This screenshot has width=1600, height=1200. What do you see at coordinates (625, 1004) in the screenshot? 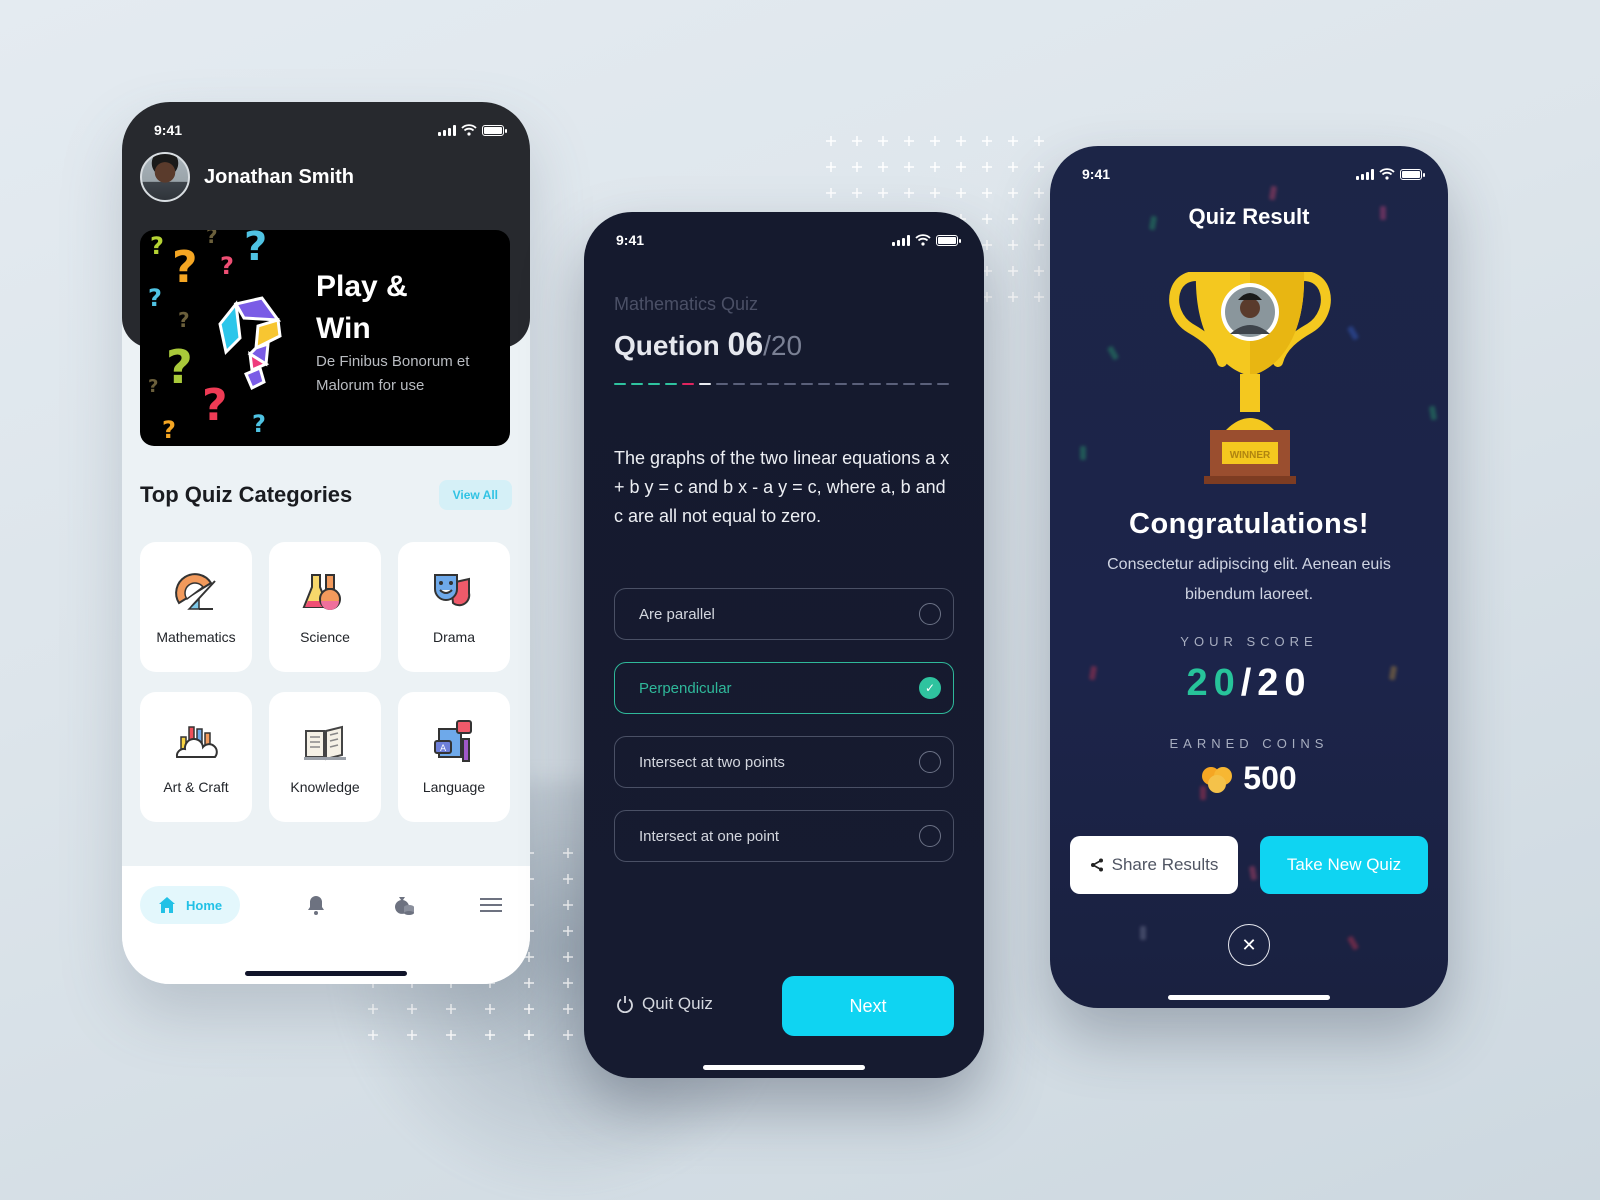
I see `power-icon` at bounding box center [625, 1004].